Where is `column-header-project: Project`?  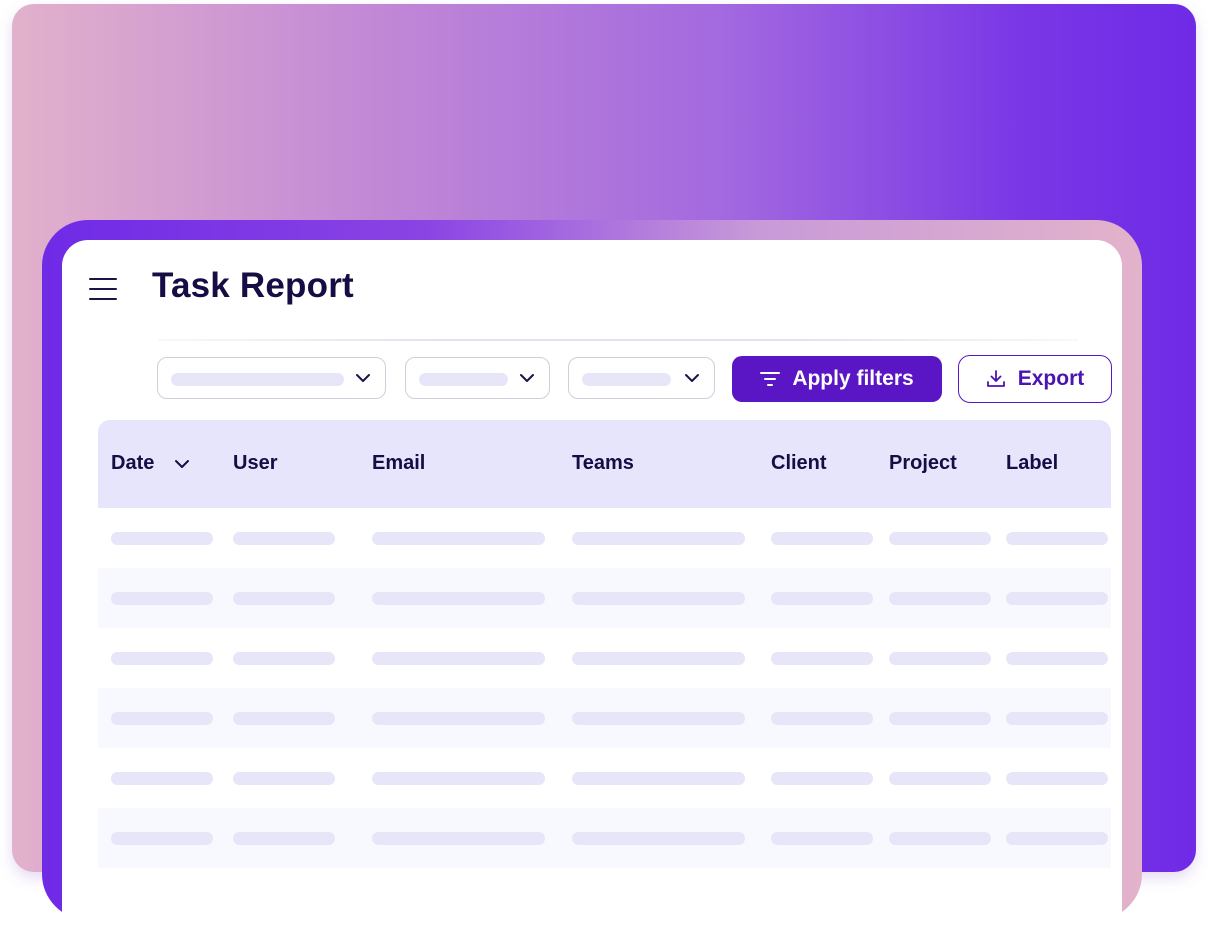
column-header-project: Project is located at coordinates (923, 463).